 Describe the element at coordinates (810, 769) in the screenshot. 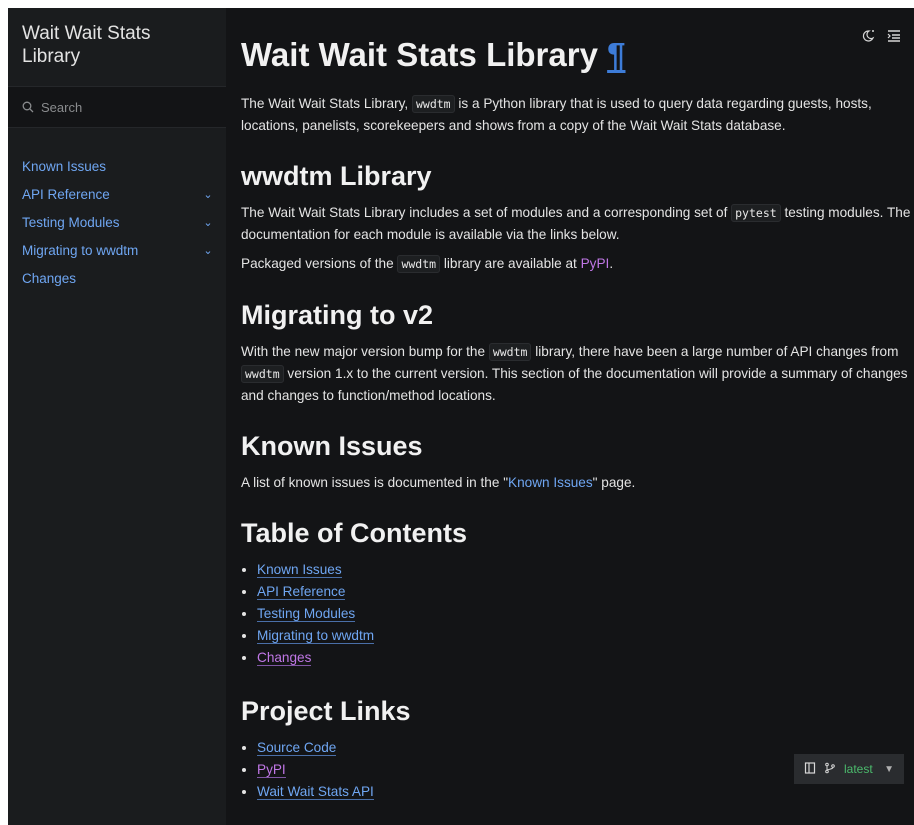

I see `book-icon` at that location.